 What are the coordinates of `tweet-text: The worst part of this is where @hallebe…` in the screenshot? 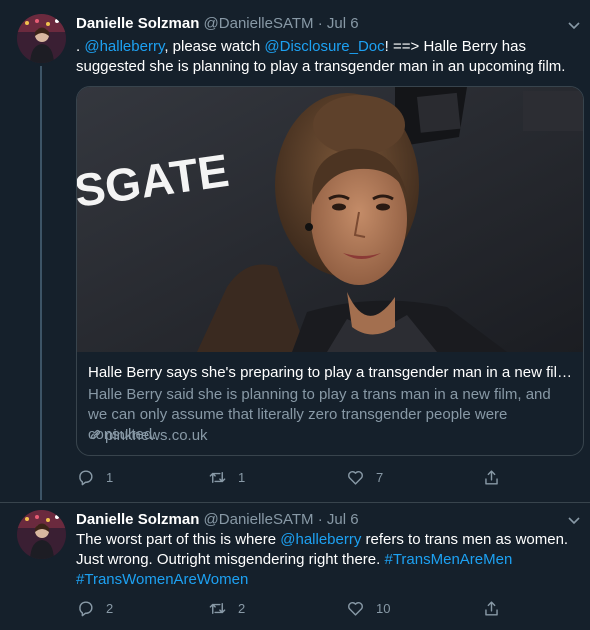 It's located at (326, 560).